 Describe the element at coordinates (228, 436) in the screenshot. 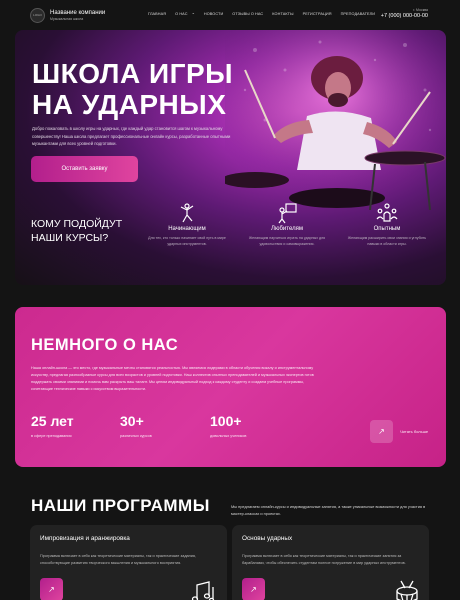

I see `stat-label: довольных учеников` at that location.